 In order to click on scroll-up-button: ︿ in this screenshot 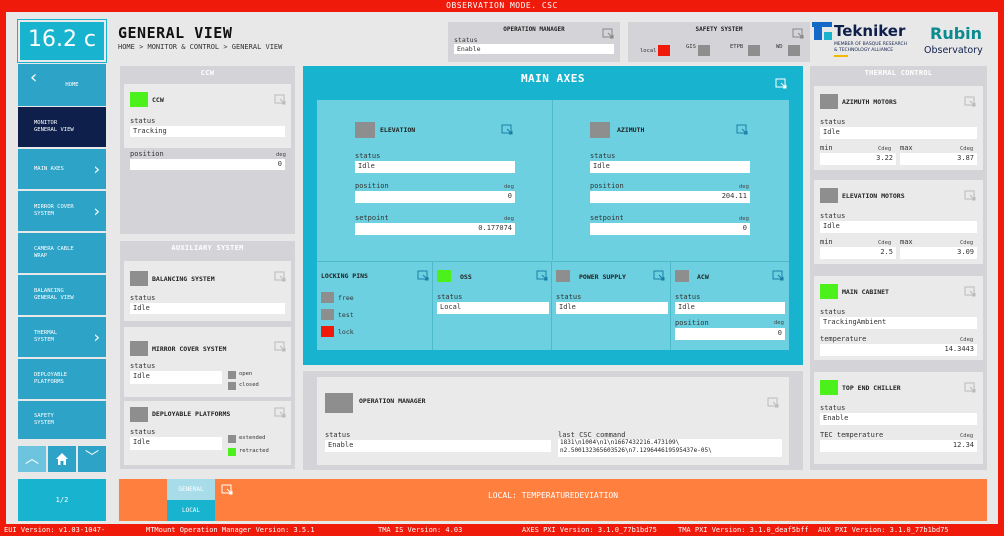, I will do `click(32, 459)`.